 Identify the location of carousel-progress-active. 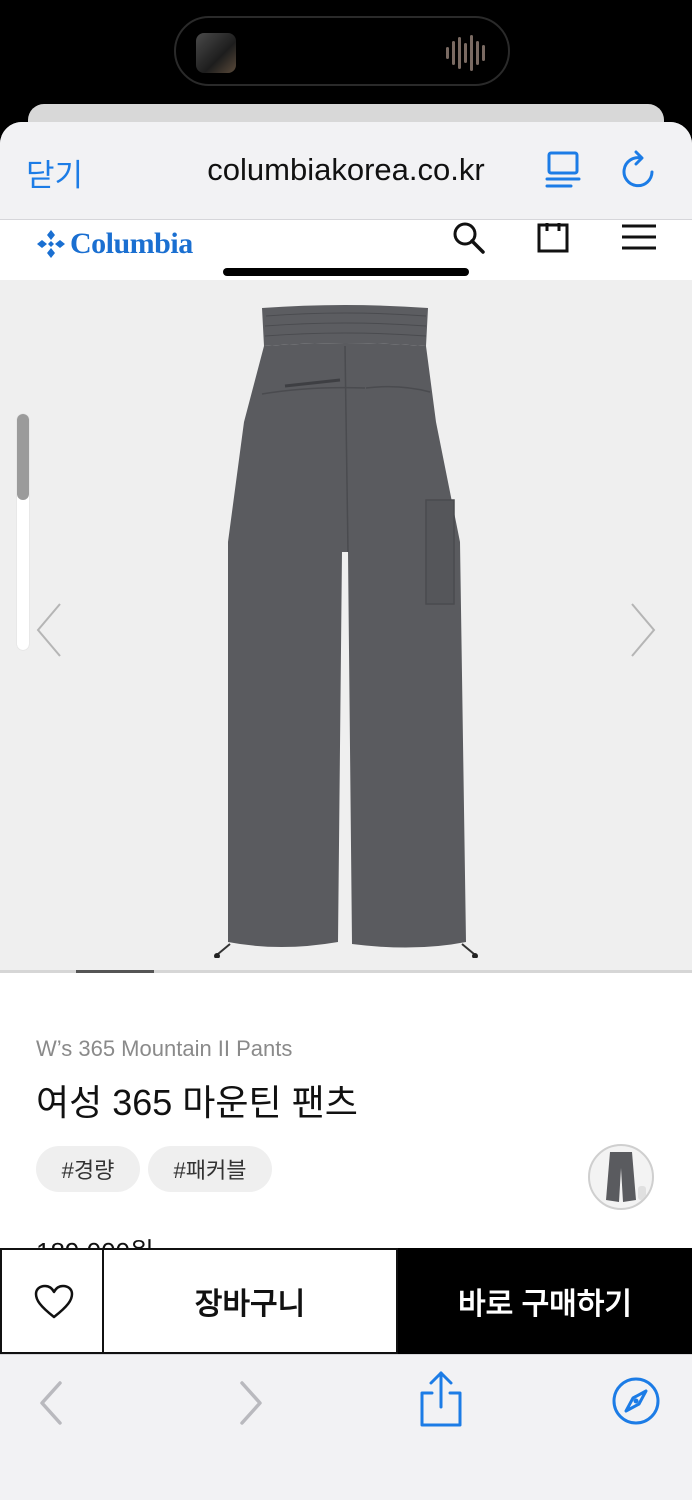
(115, 971).